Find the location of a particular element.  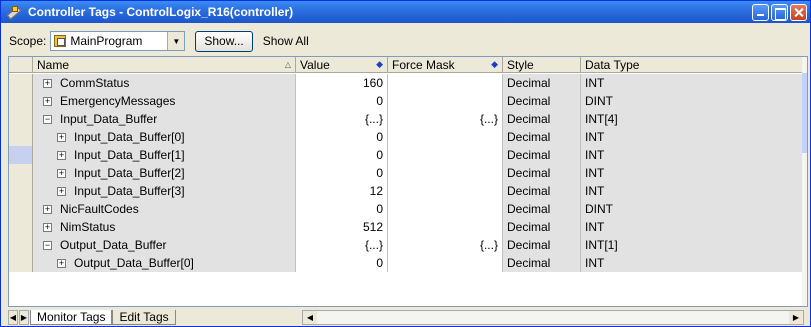

chevron-down-icon: ▼ is located at coordinates (176, 41).